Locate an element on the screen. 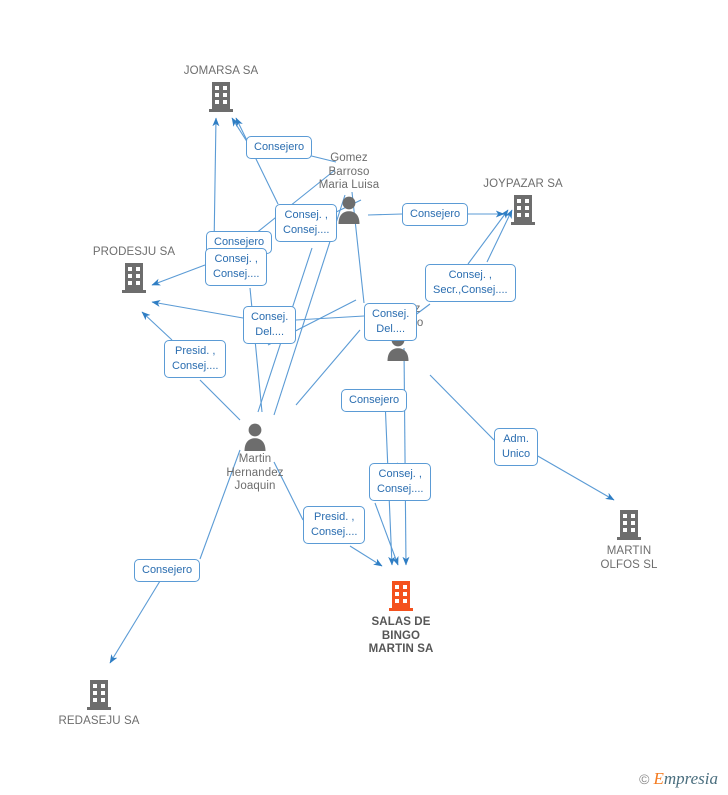  node-label-martin-olfos: MARTIN OLFOS SL is located at coordinates (629, 558).